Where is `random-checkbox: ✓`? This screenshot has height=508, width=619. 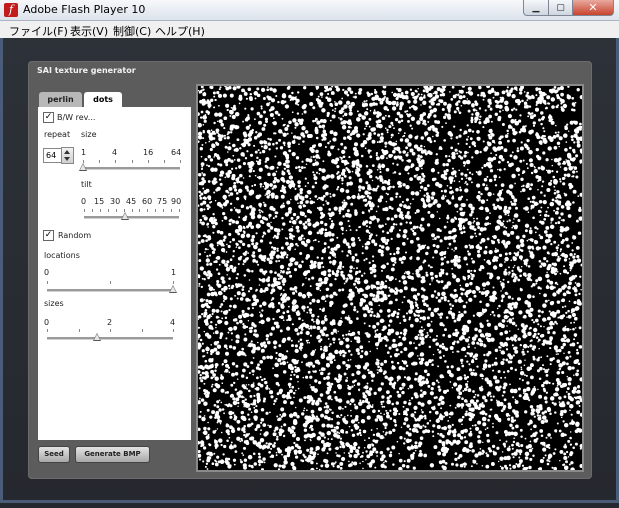 random-checkbox: ✓ is located at coordinates (48, 235).